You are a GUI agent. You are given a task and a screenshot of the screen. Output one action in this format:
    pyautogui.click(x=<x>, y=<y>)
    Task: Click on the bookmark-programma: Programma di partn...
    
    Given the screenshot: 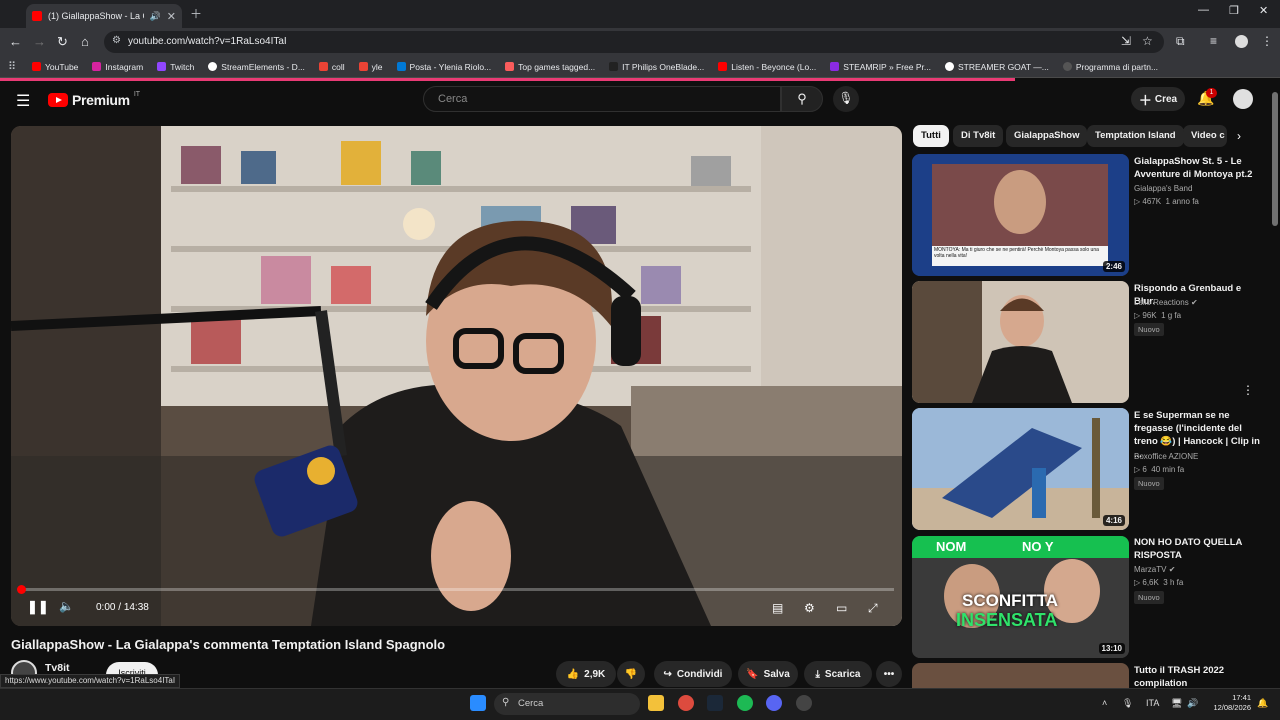 What is the action you would take?
    pyautogui.click(x=1110, y=67)
    